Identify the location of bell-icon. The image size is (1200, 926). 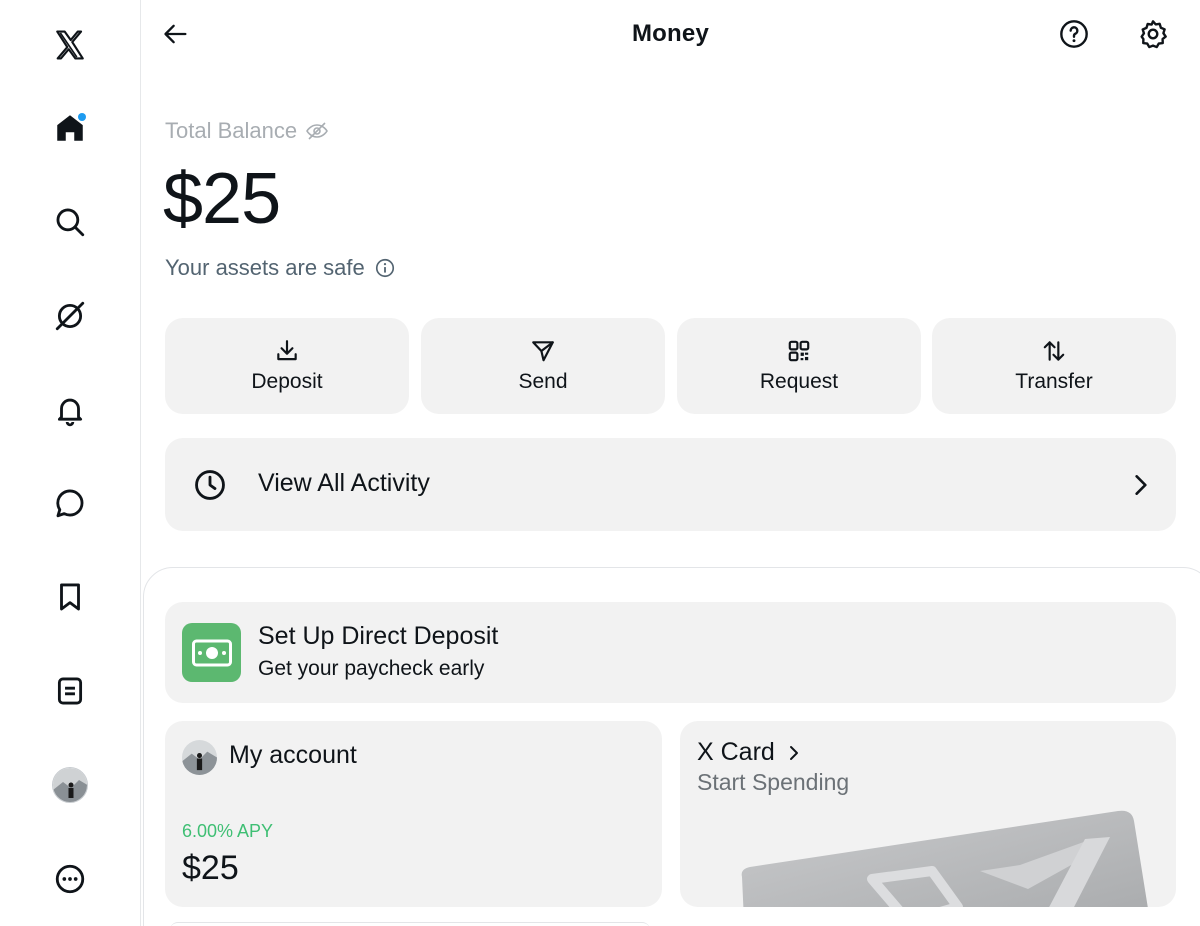
(70, 410).